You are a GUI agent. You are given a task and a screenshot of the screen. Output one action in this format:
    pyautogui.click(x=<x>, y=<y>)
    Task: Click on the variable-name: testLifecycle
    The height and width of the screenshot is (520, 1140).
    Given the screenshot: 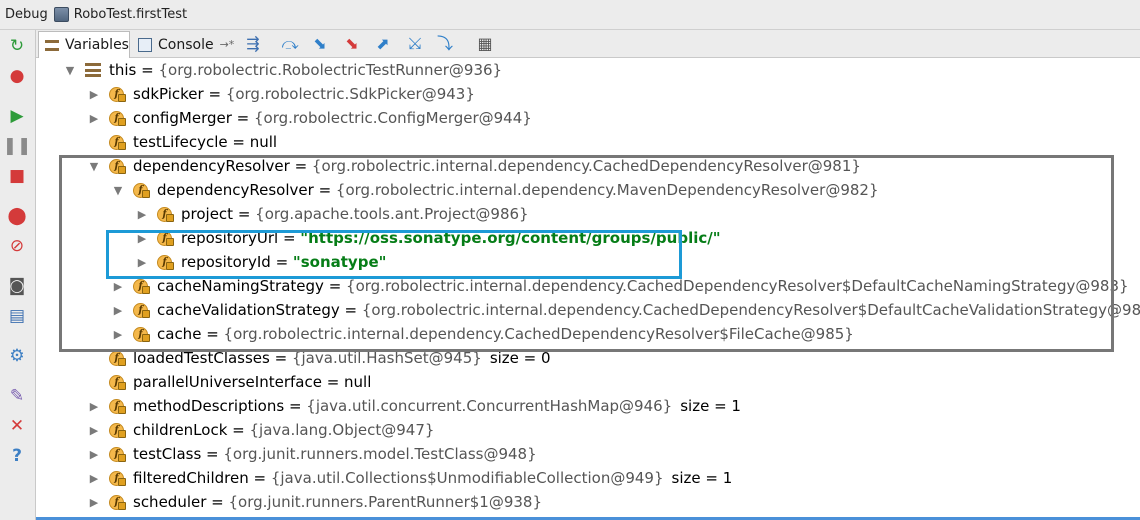 What is the action you would take?
    pyautogui.click(x=180, y=142)
    